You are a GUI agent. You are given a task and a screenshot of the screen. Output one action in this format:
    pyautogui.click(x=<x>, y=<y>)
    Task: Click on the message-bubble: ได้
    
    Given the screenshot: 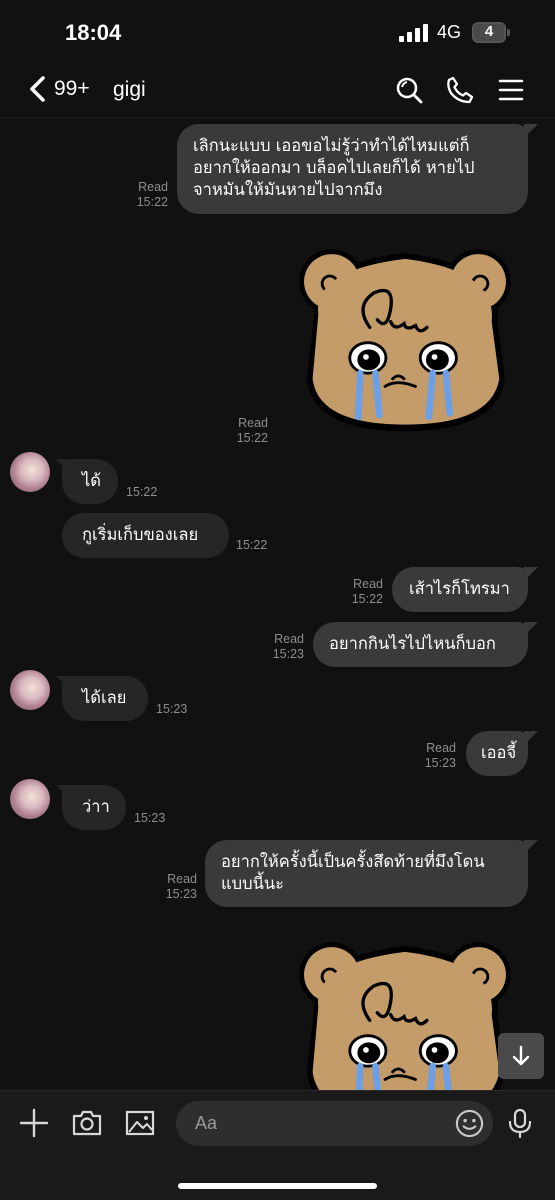 What is the action you would take?
    pyautogui.click(x=90, y=481)
    